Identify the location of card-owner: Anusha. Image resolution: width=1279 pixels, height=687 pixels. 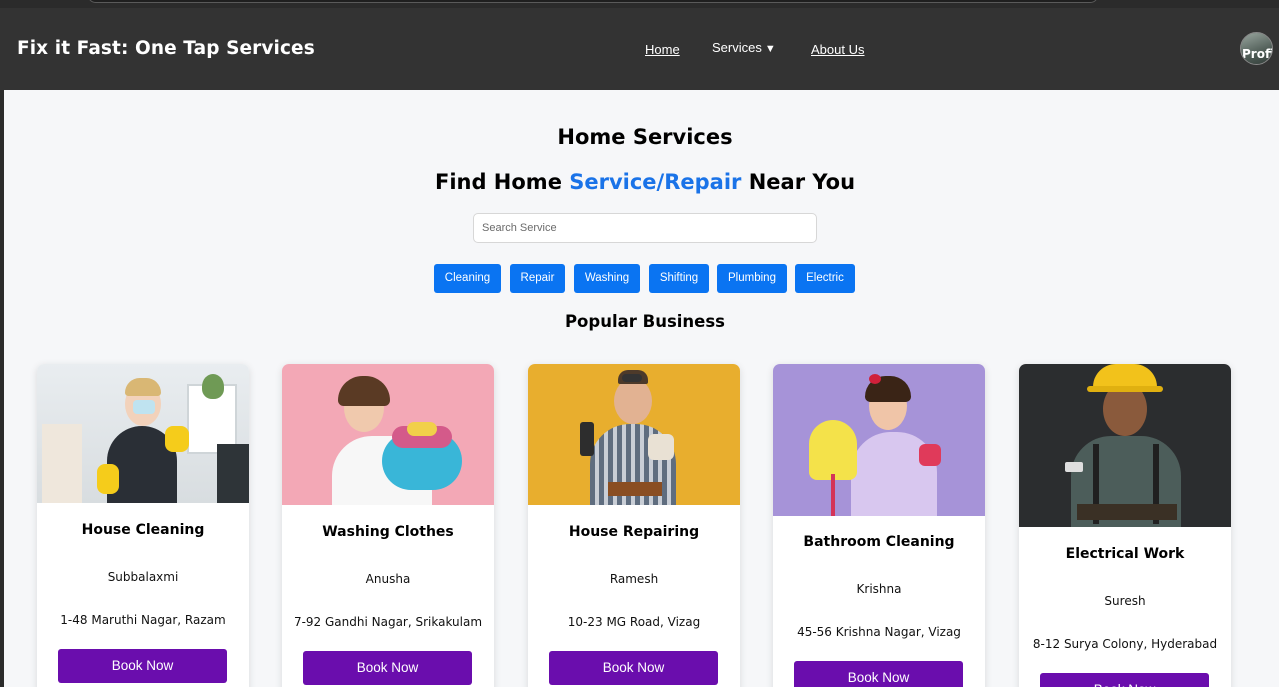
(388, 579).